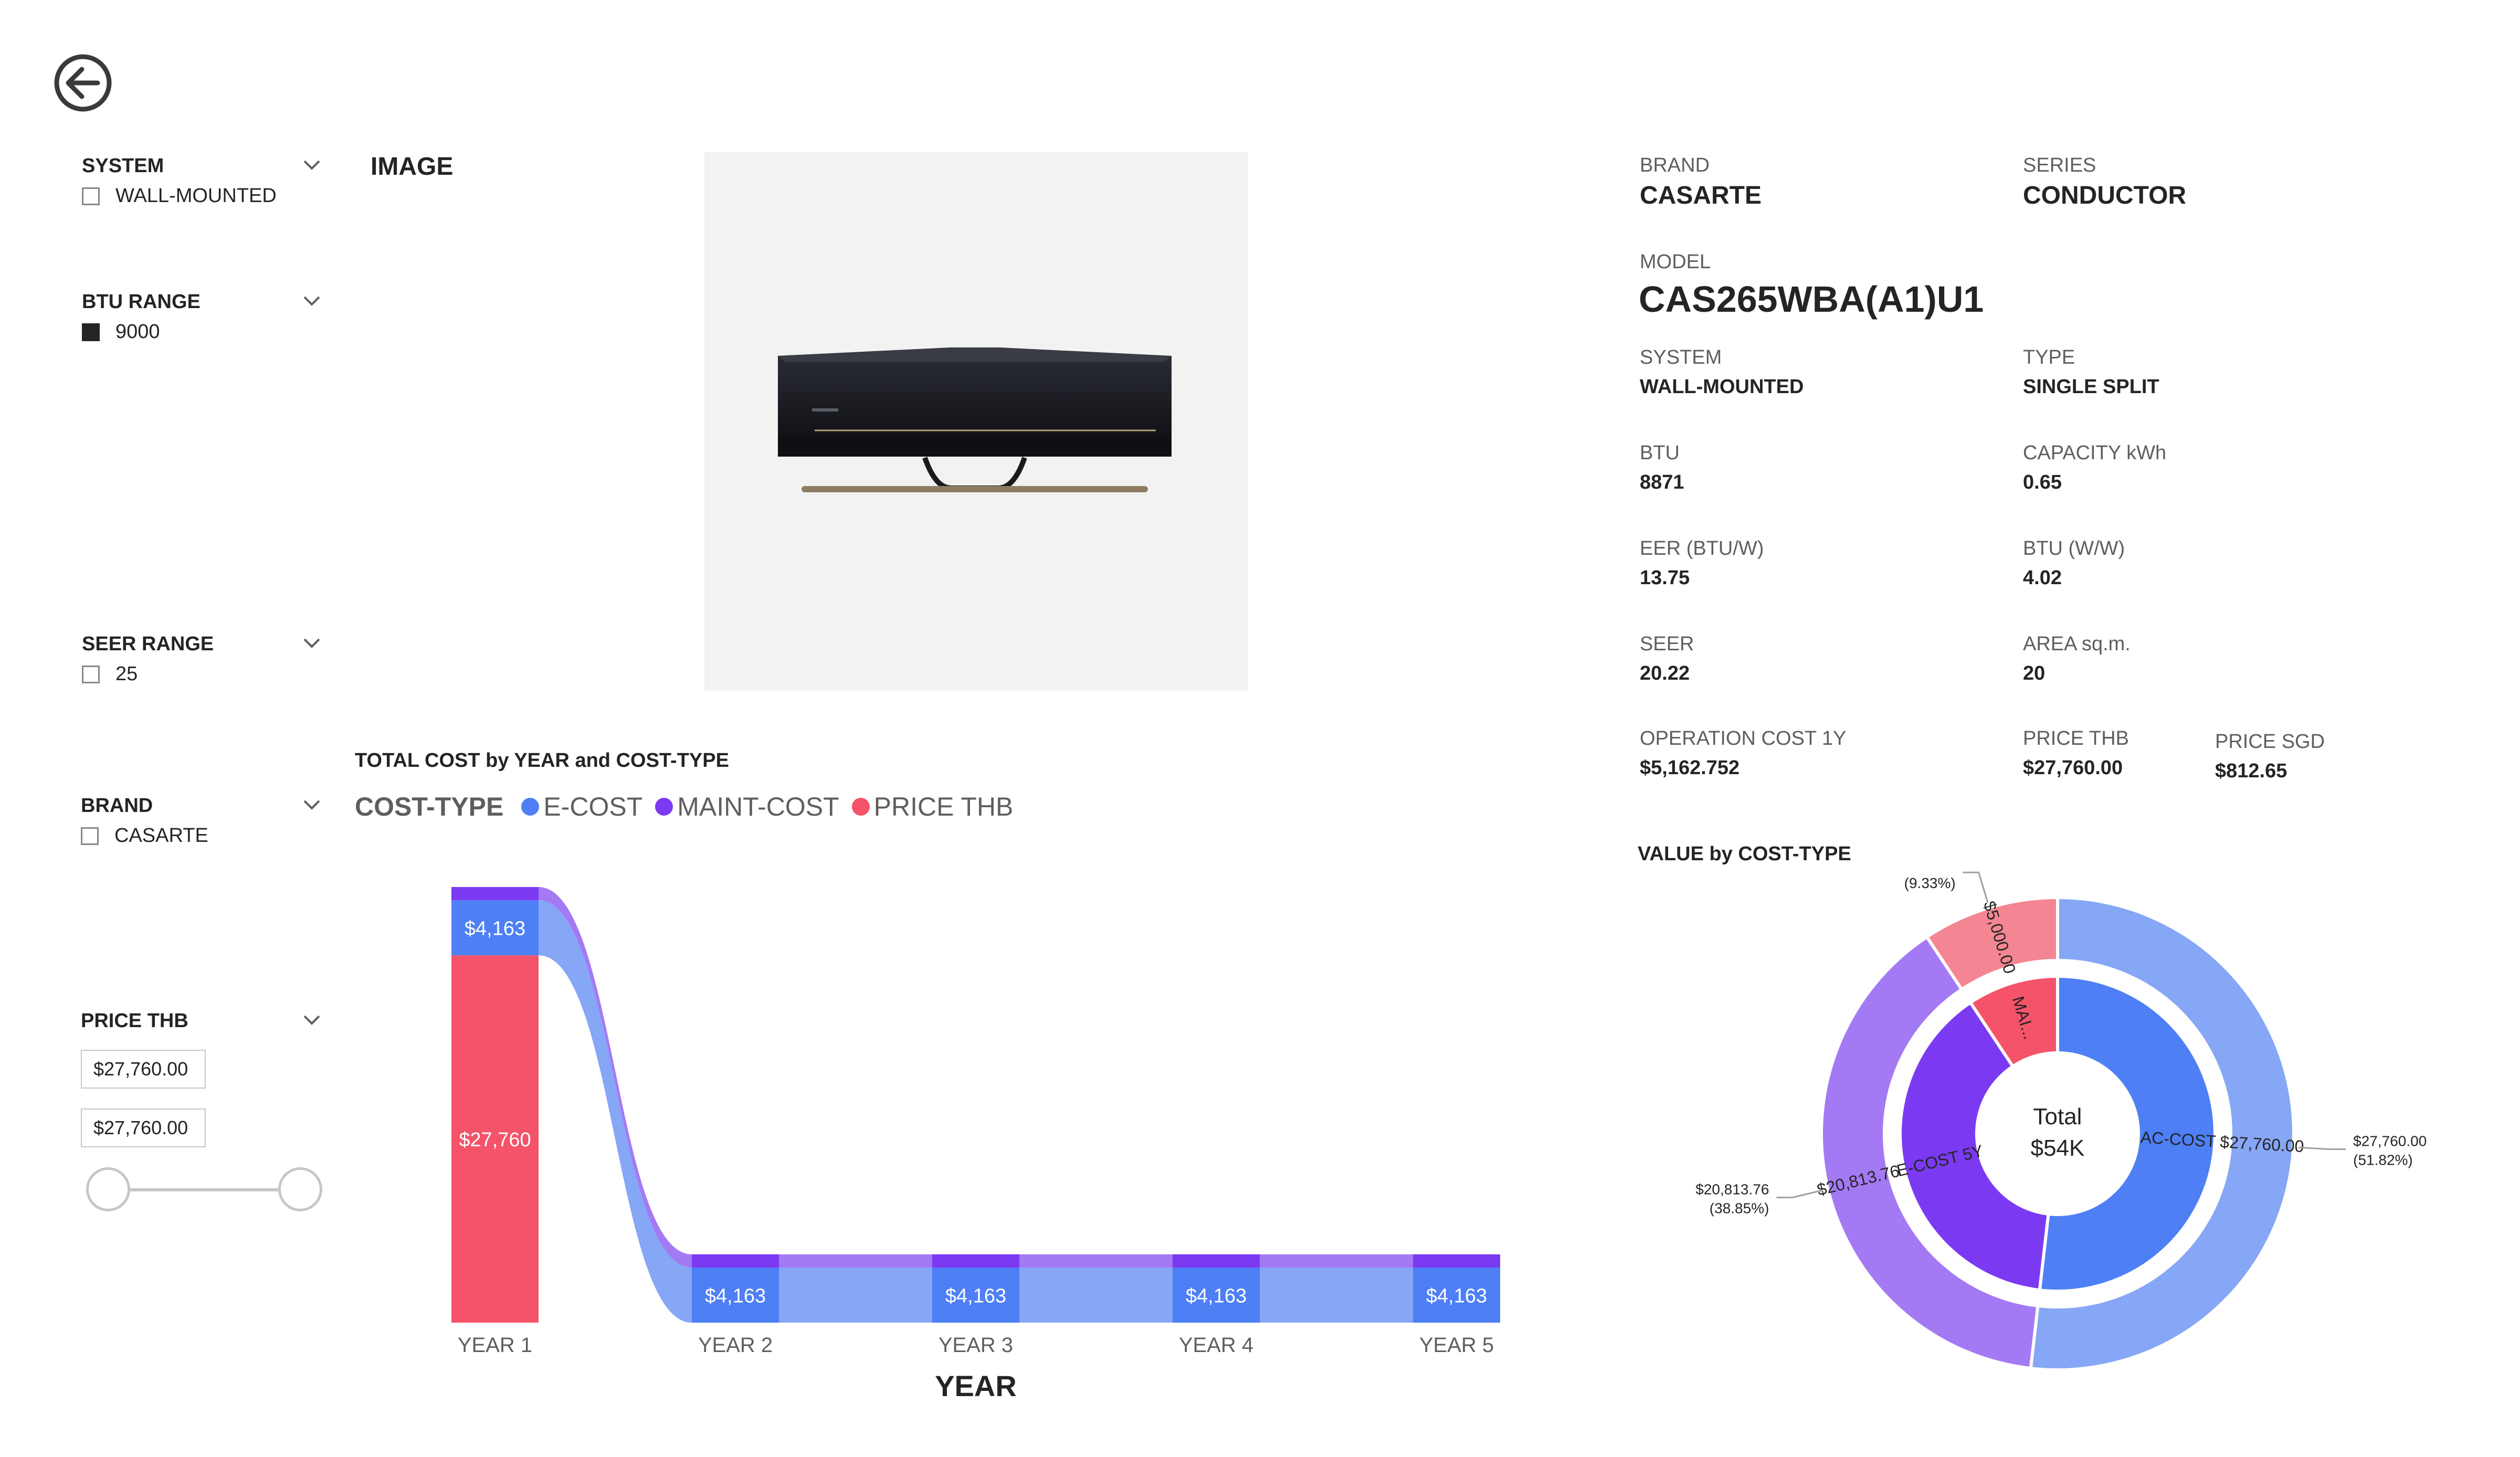  Describe the element at coordinates (1681, 357) in the screenshot. I see `system-label: SYSTEM` at that location.